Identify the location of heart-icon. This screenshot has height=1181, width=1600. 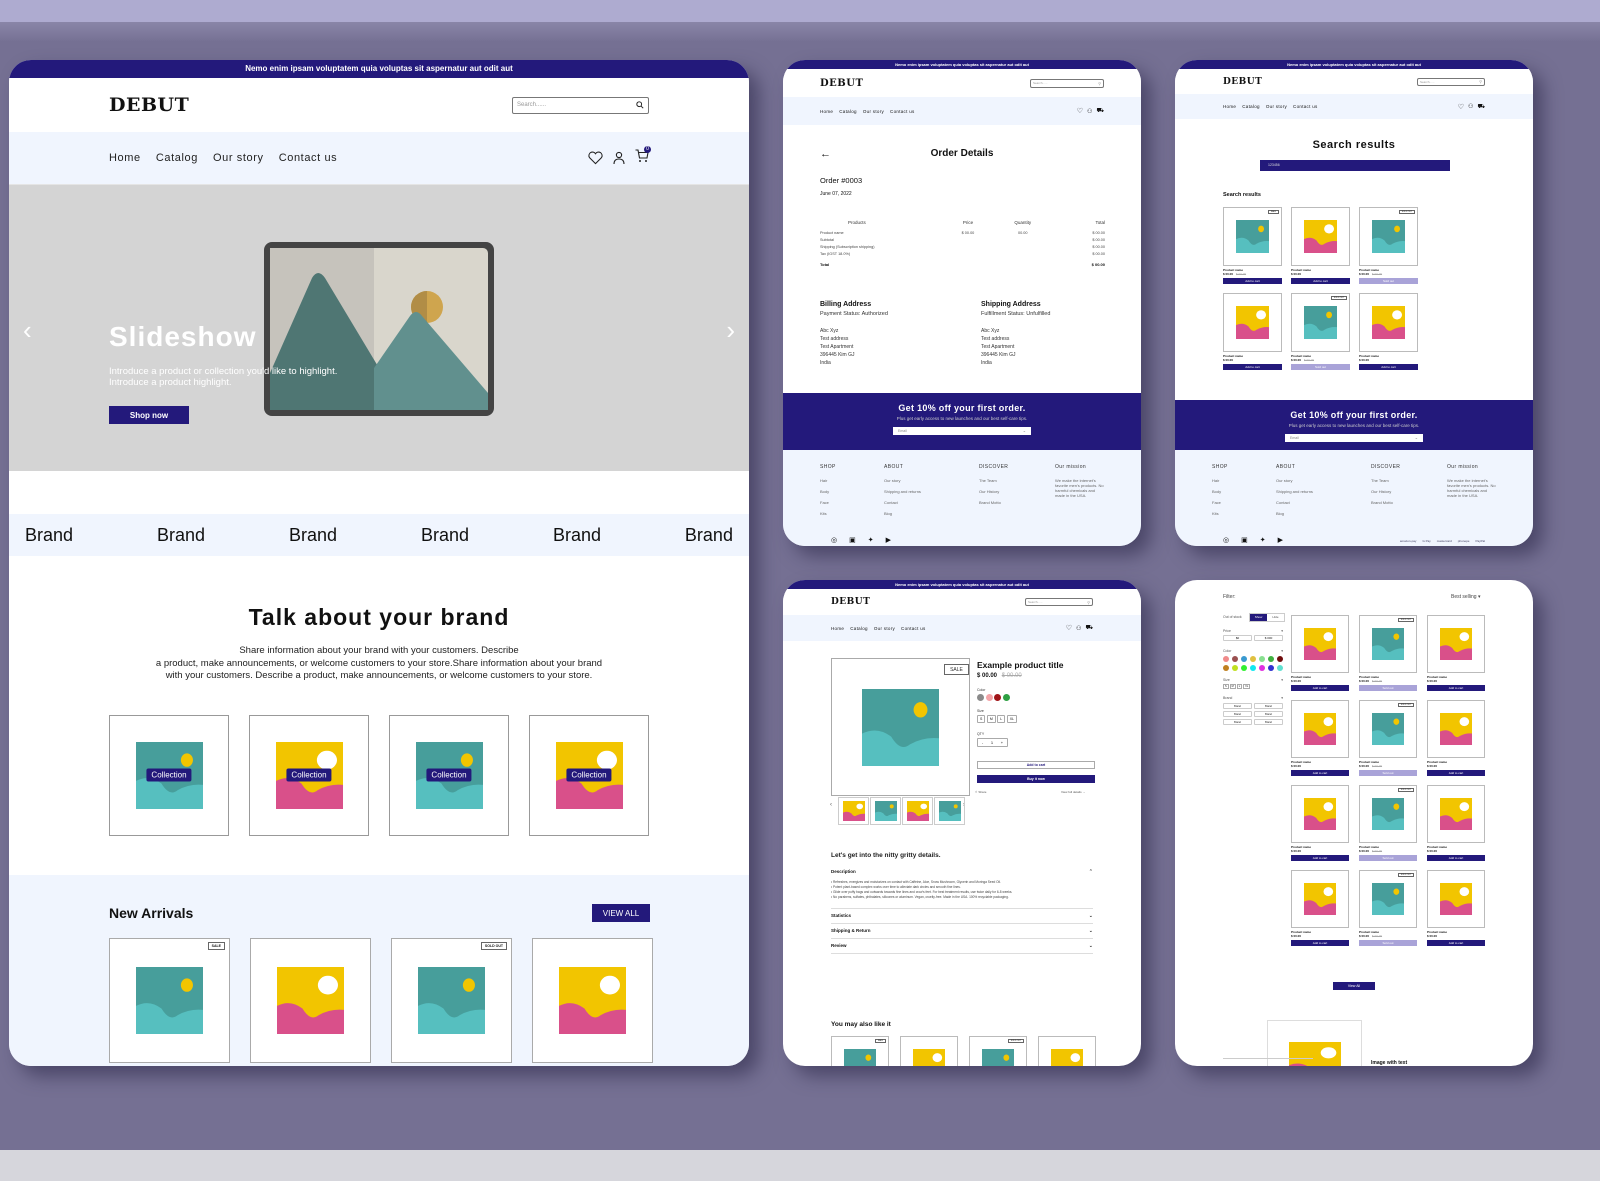
(595, 158).